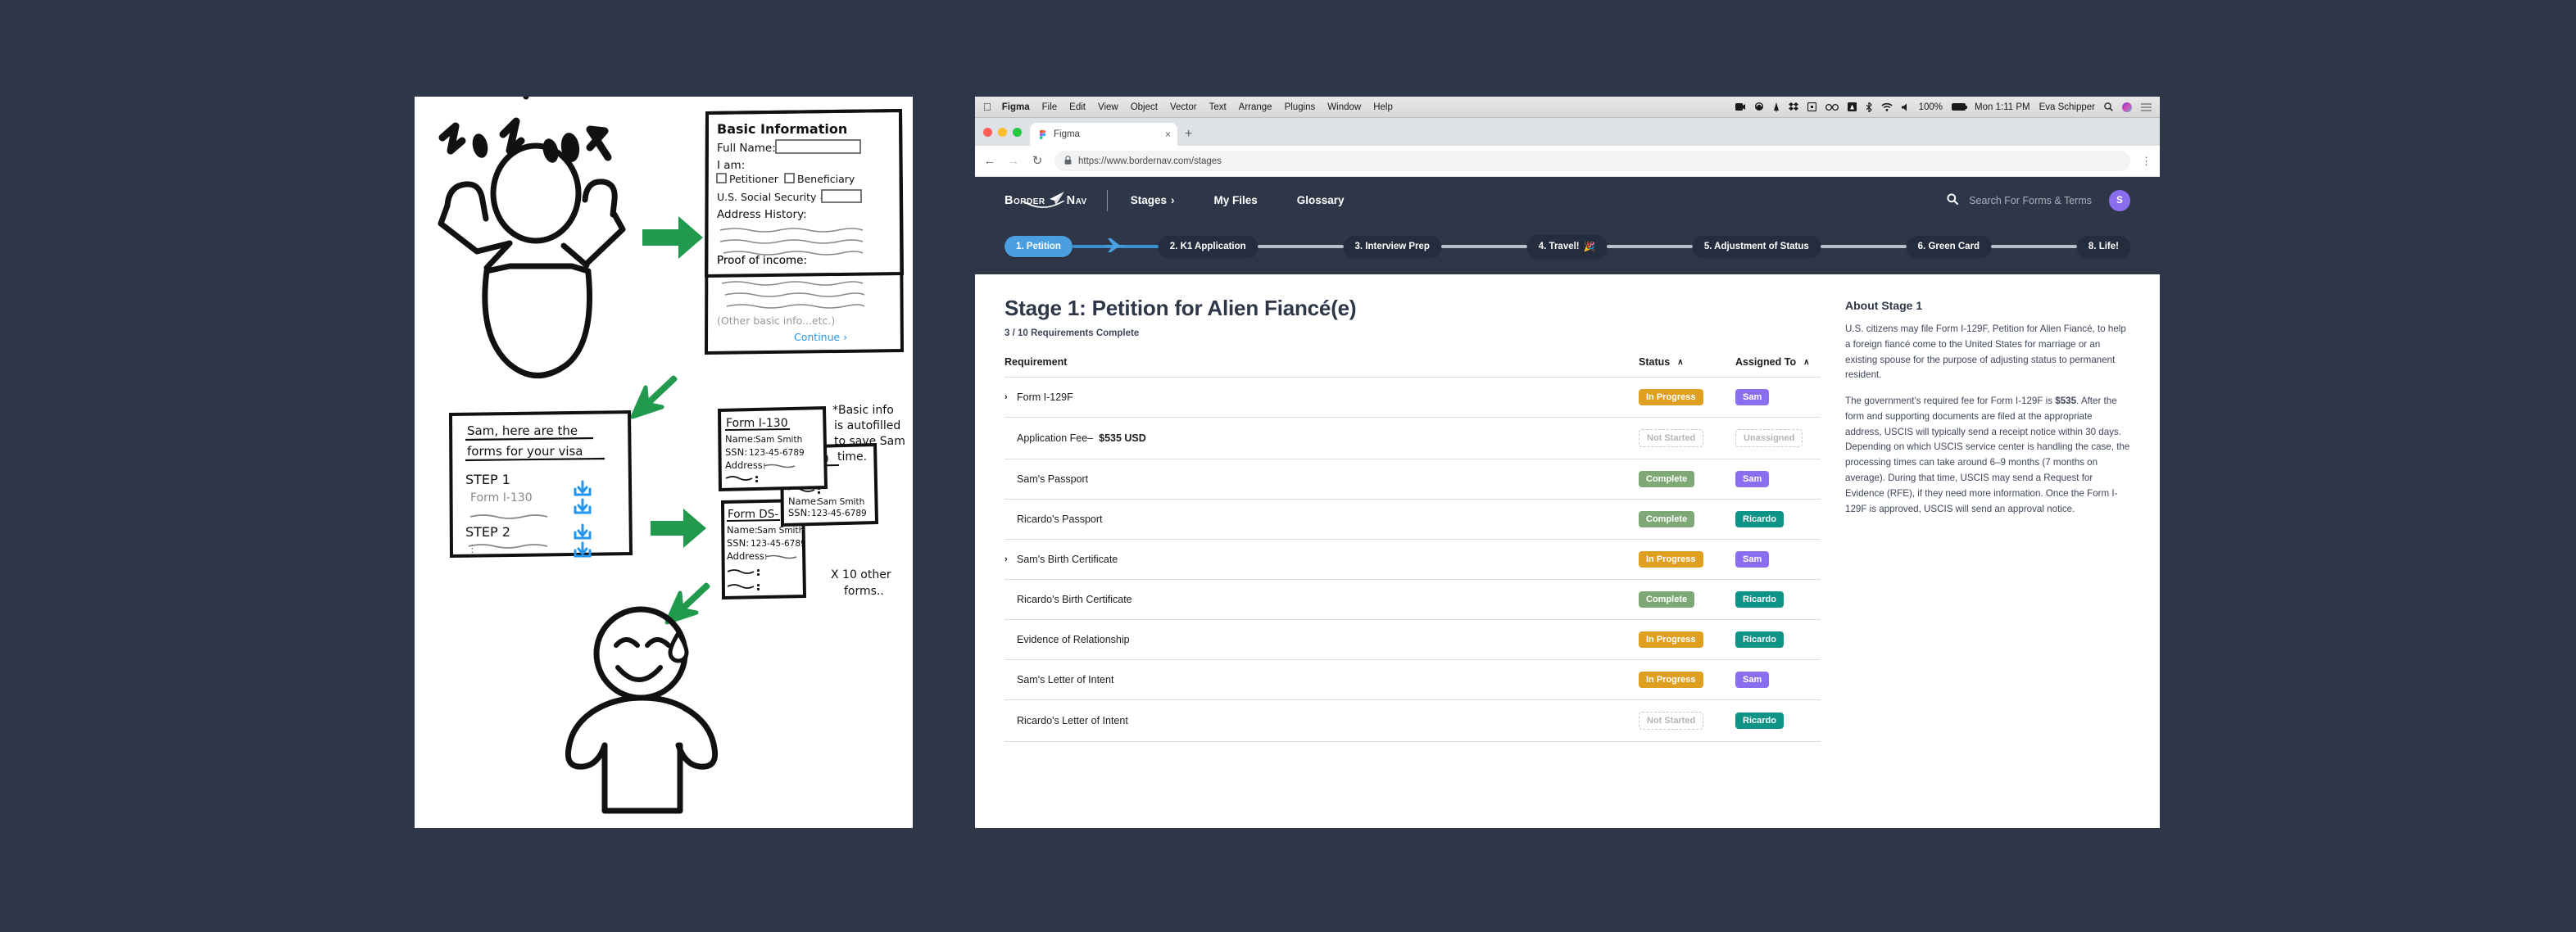 The width and height of the screenshot is (2576, 932). Describe the element at coordinates (2146, 106) in the screenshot. I see `control-center-icon` at that location.